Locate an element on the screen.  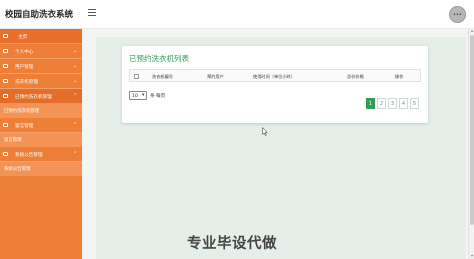
page-button: 1 is located at coordinates (370, 103).